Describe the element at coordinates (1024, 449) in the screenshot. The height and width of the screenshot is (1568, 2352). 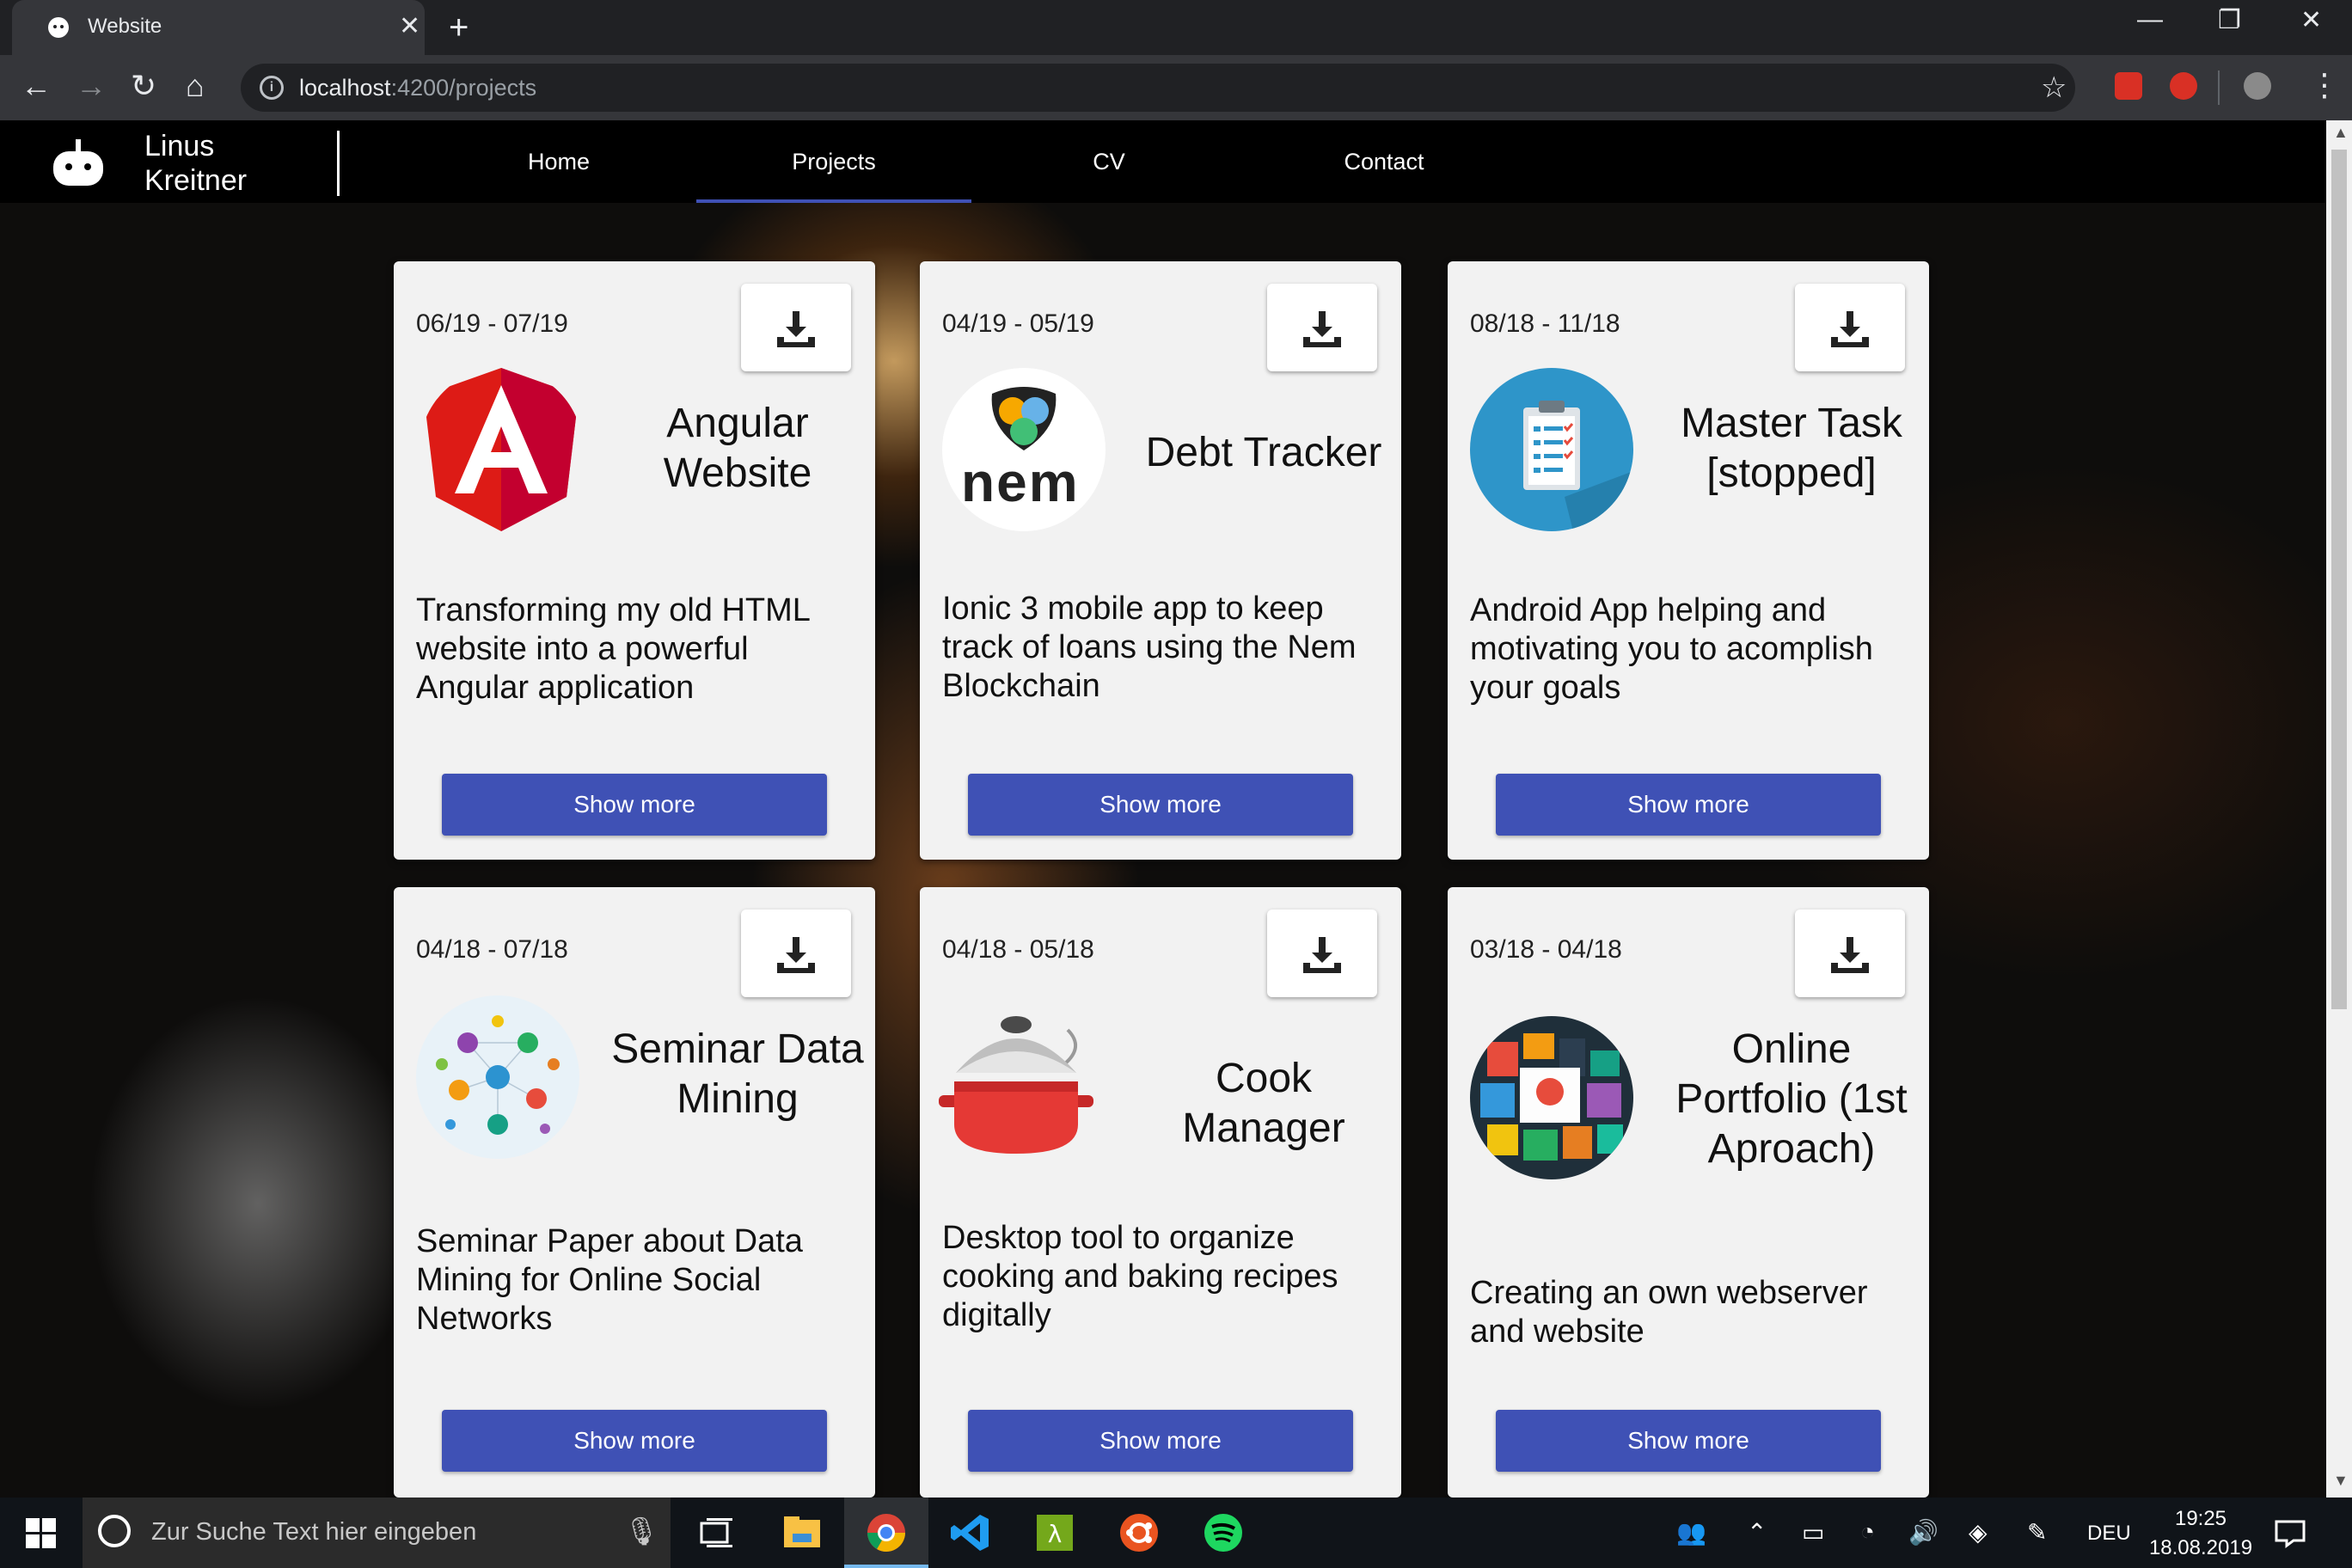
I see `nem-logo-icon: nem` at that location.